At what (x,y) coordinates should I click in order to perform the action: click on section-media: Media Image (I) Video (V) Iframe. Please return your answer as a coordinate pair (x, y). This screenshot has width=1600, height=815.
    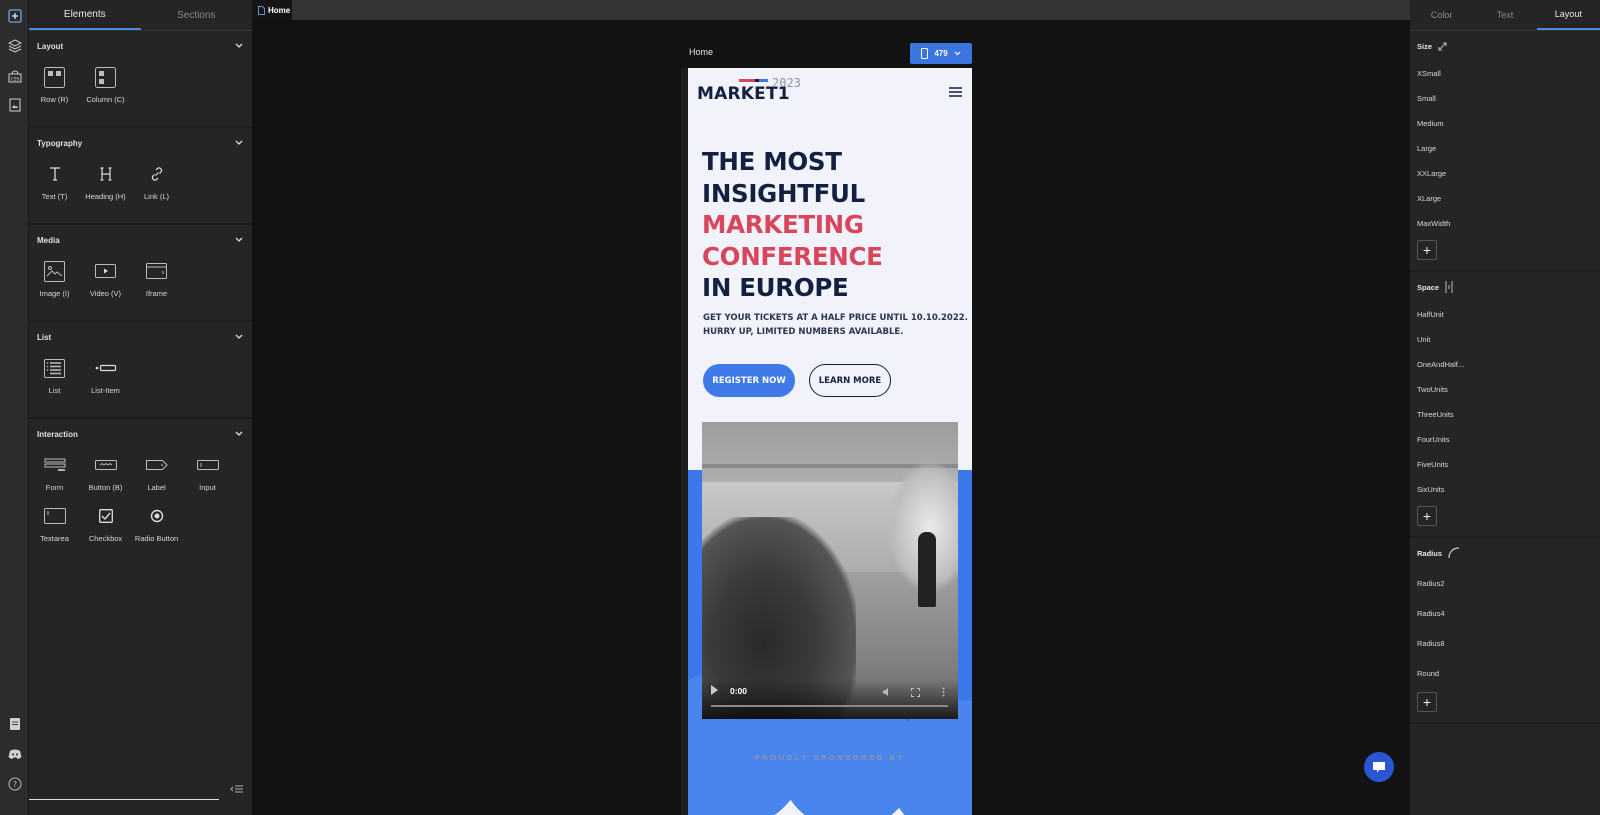
    Looking at the image, I should click on (140, 273).